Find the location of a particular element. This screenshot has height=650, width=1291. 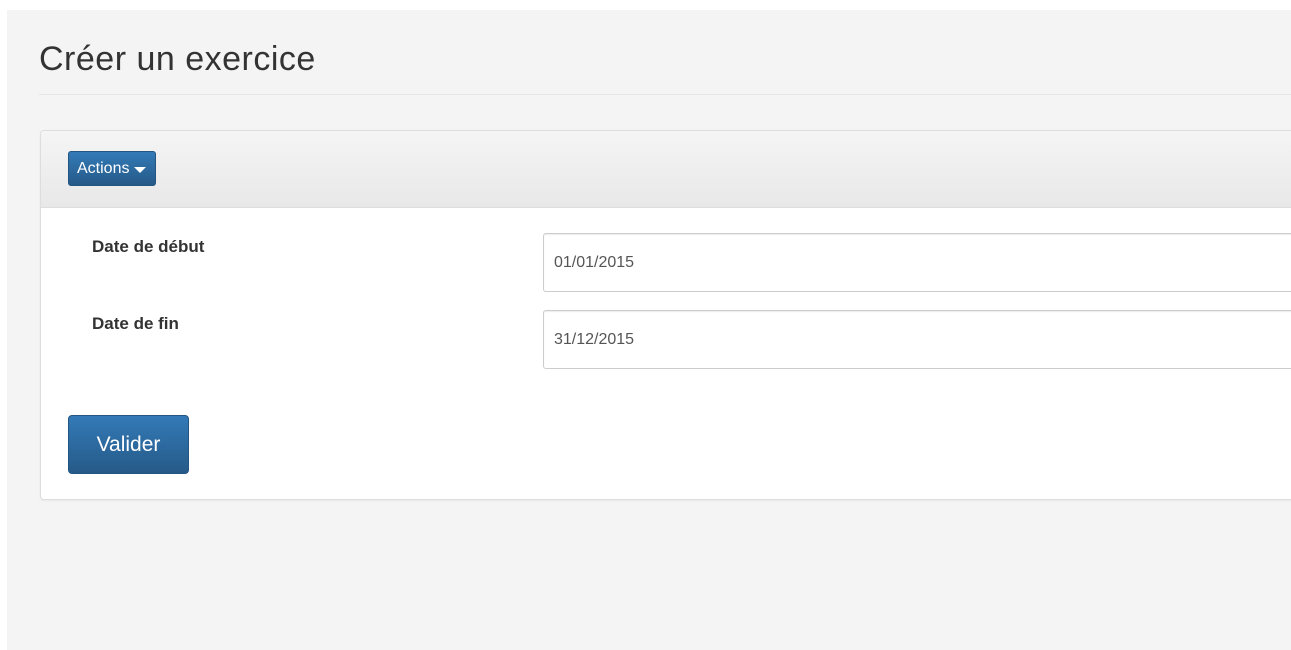

form-row-start-date: Date de début is located at coordinates (666, 263).